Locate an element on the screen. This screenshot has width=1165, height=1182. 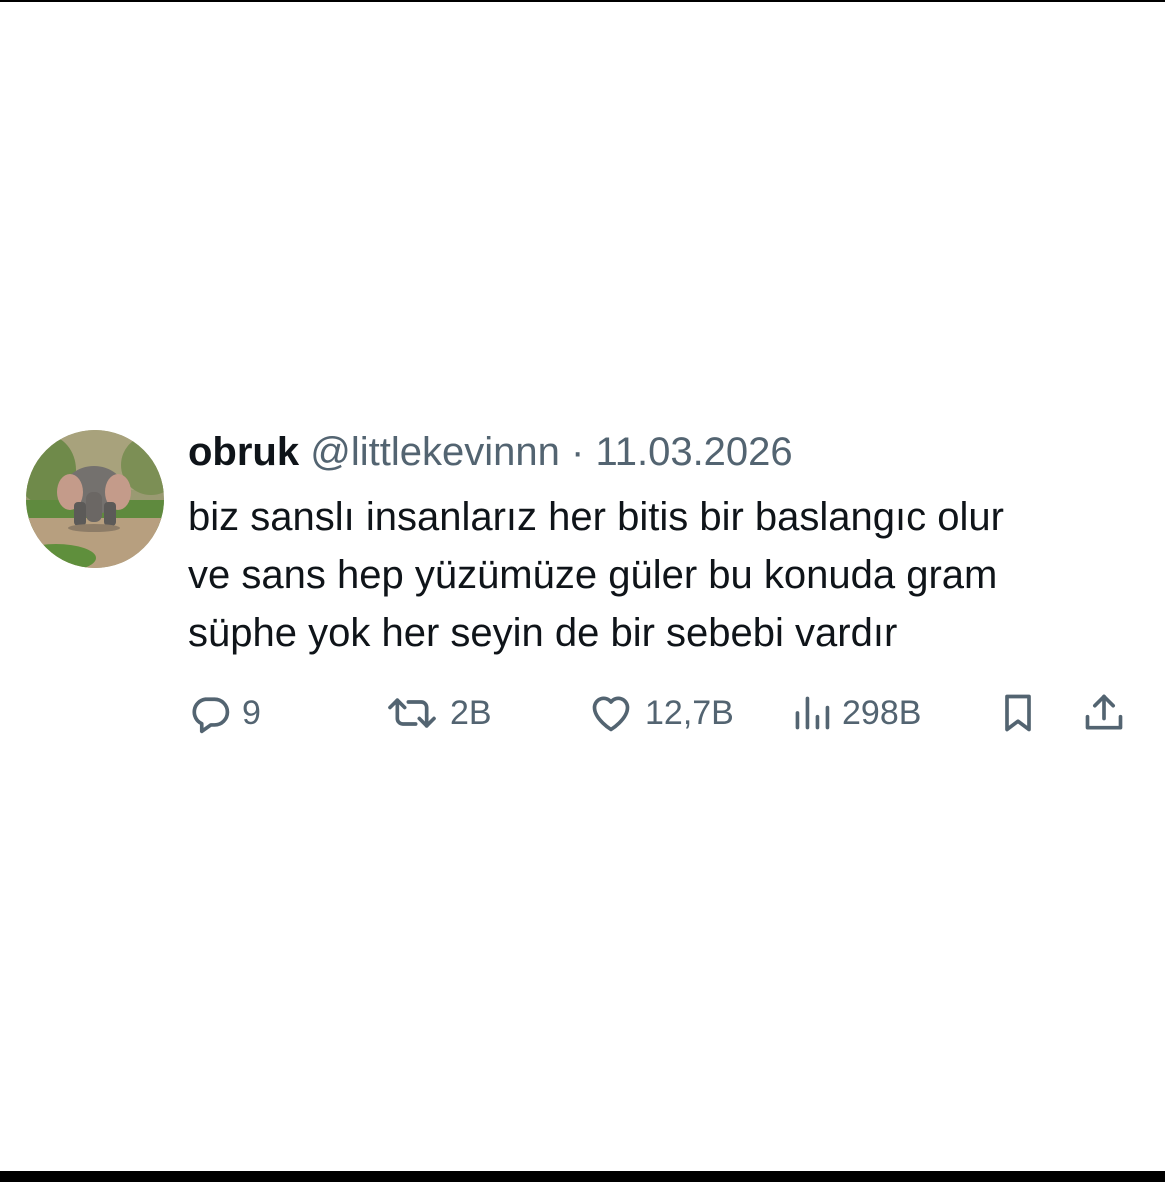
like-button: 12,7B is located at coordinates (660, 713).